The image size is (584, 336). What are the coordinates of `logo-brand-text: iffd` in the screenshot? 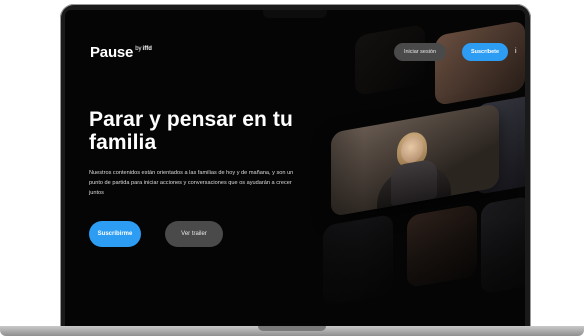 It's located at (147, 49).